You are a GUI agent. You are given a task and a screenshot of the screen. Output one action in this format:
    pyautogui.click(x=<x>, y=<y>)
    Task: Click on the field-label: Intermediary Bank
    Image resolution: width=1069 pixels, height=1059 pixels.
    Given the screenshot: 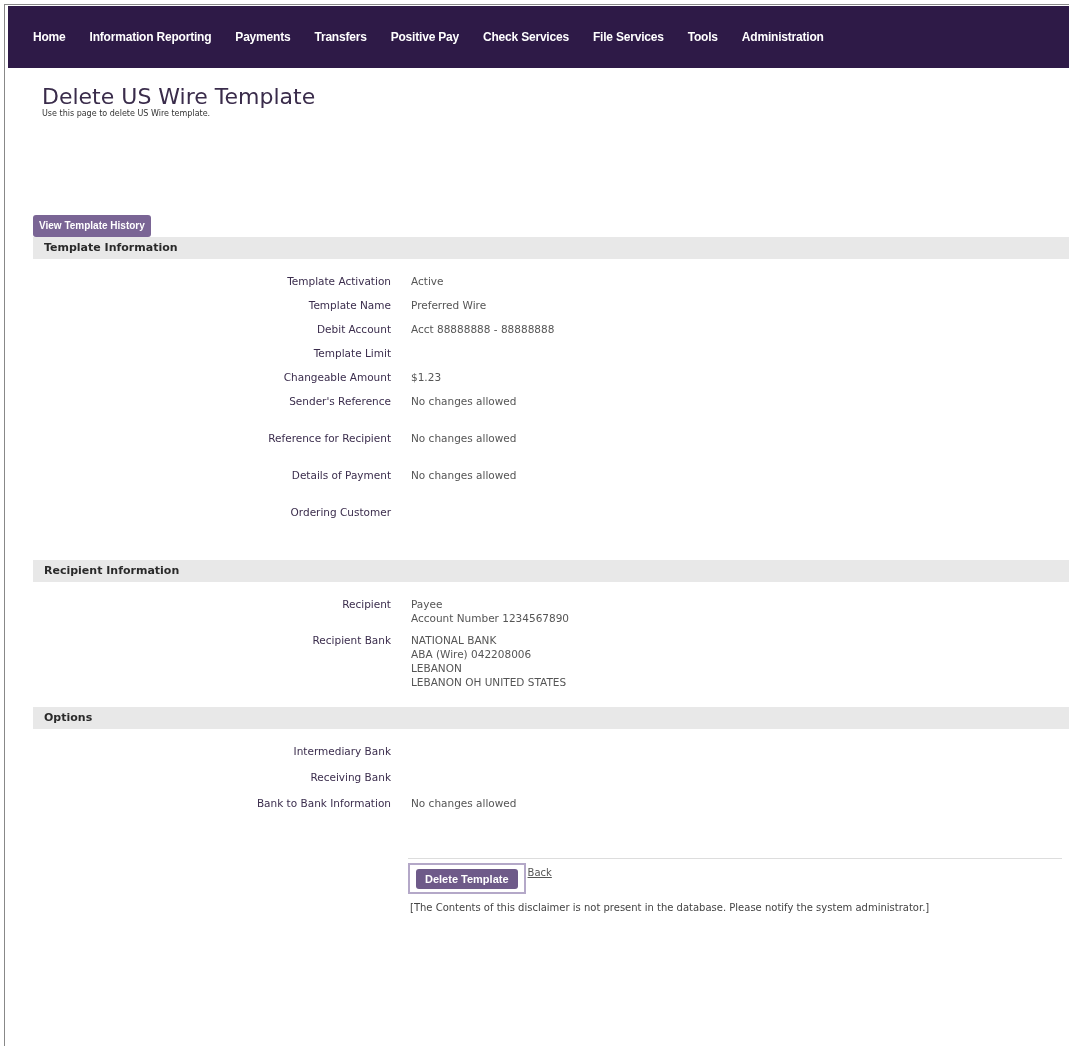 What is the action you would take?
    pyautogui.click(x=341, y=751)
    